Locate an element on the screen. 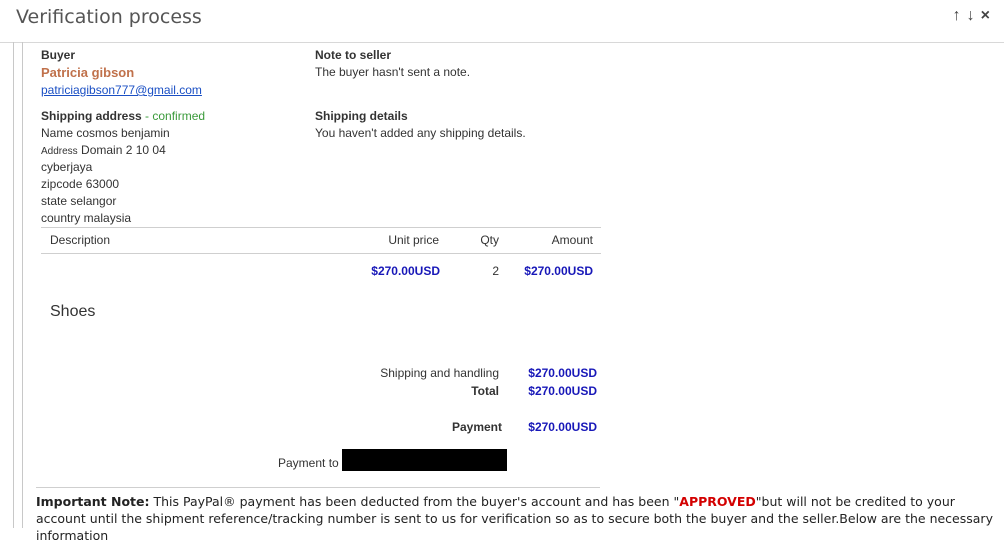 This screenshot has height=544, width=1004. address-label: Address is located at coordinates (59, 151).